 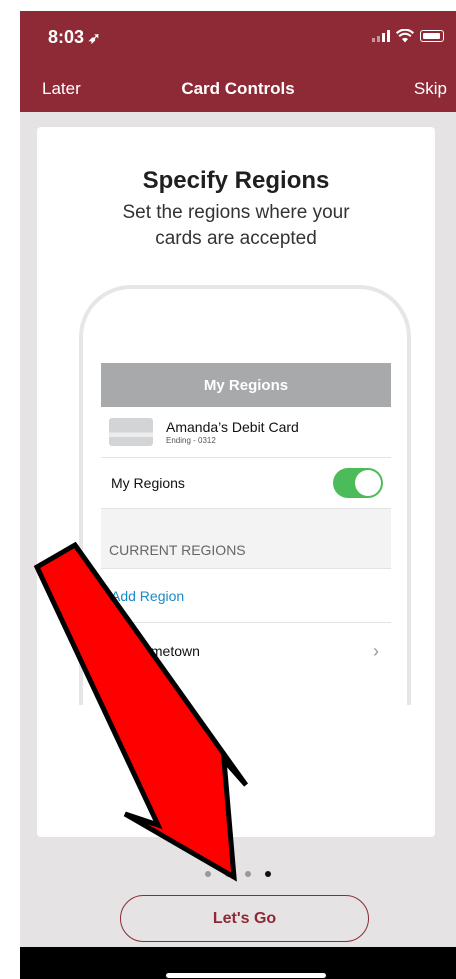 What do you see at coordinates (238, 88) in the screenshot?
I see `page-title: Card Controls` at bounding box center [238, 88].